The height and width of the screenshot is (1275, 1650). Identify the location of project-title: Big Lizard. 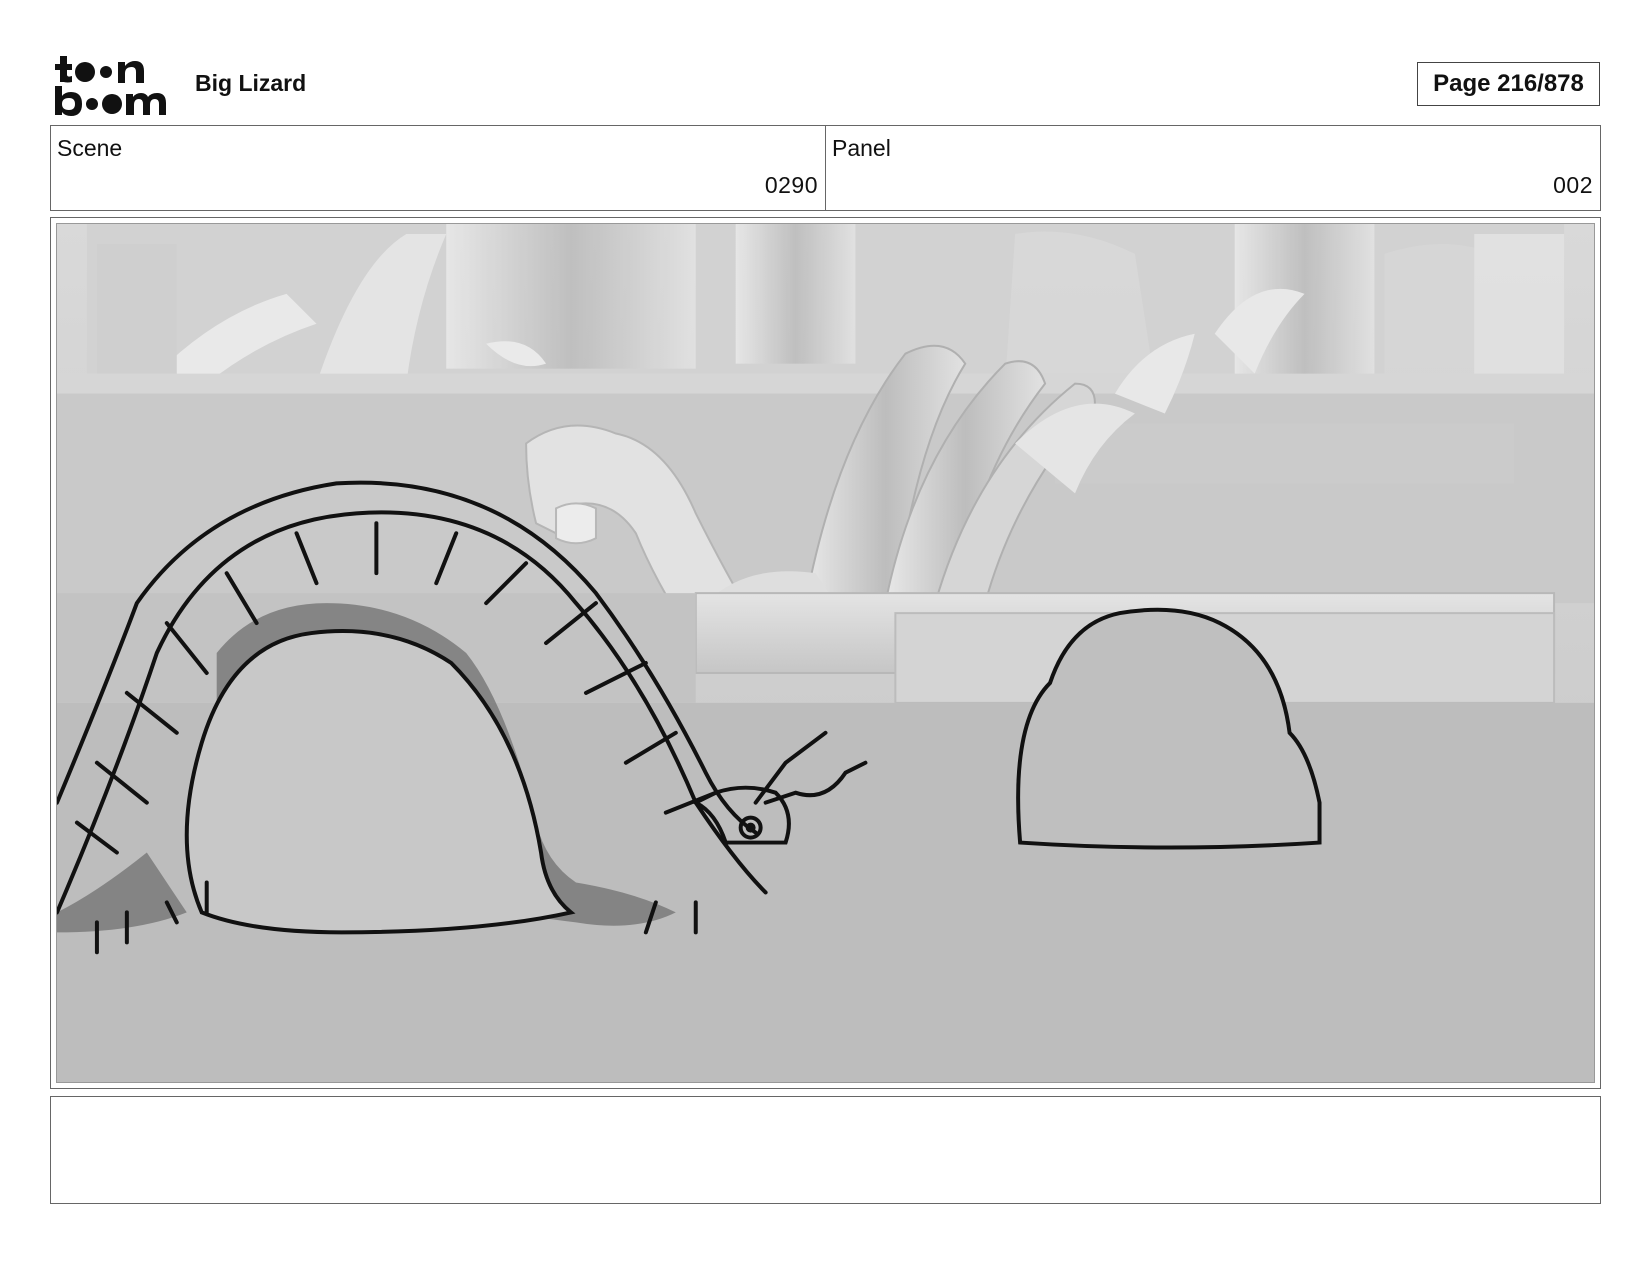
(251, 83).